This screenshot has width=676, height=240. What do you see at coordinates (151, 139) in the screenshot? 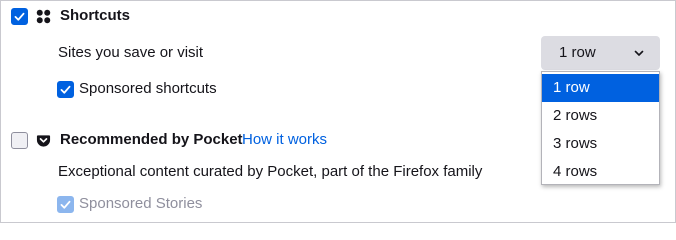
I see `pocket-label: Recommended by Pocket` at bounding box center [151, 139].